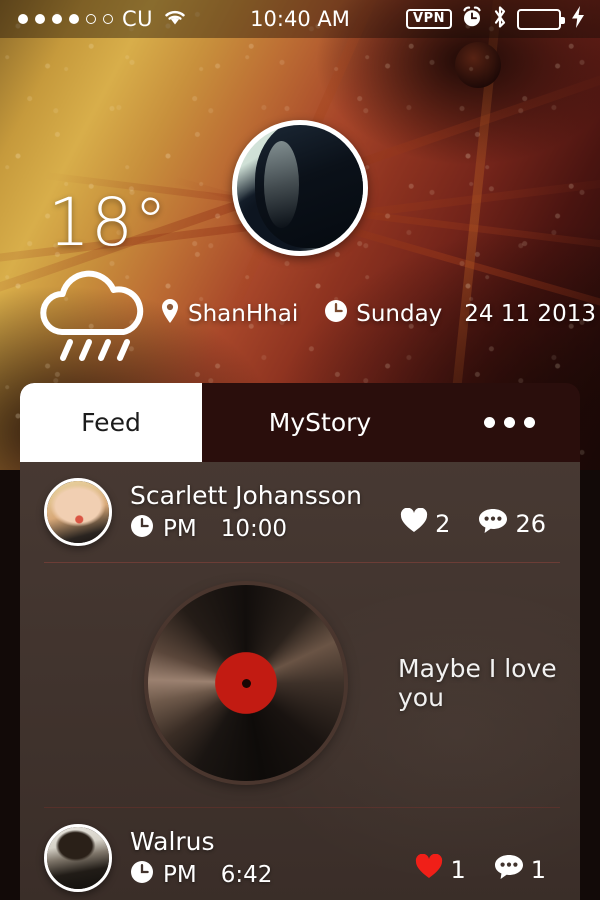 The image size is (600, 900). What do you see at coordinates (458, 870) in the screenshot?
I see `like-count: 1` at bounding box center [458, 870].